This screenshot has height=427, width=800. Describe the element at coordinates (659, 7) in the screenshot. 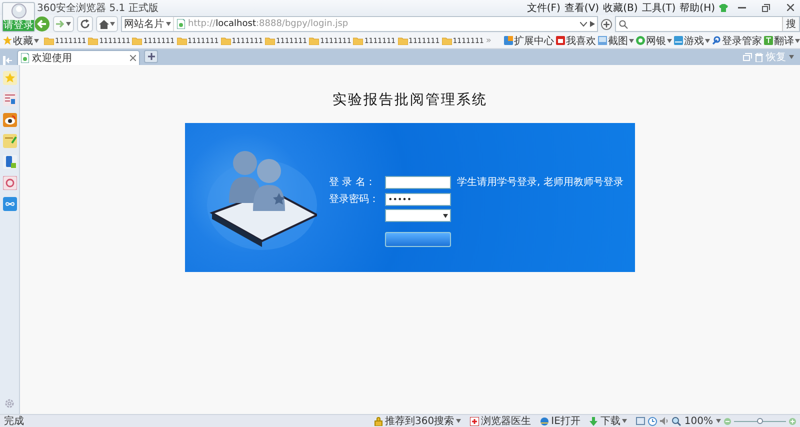

I see `menu-item: 工具(T)` at that location.